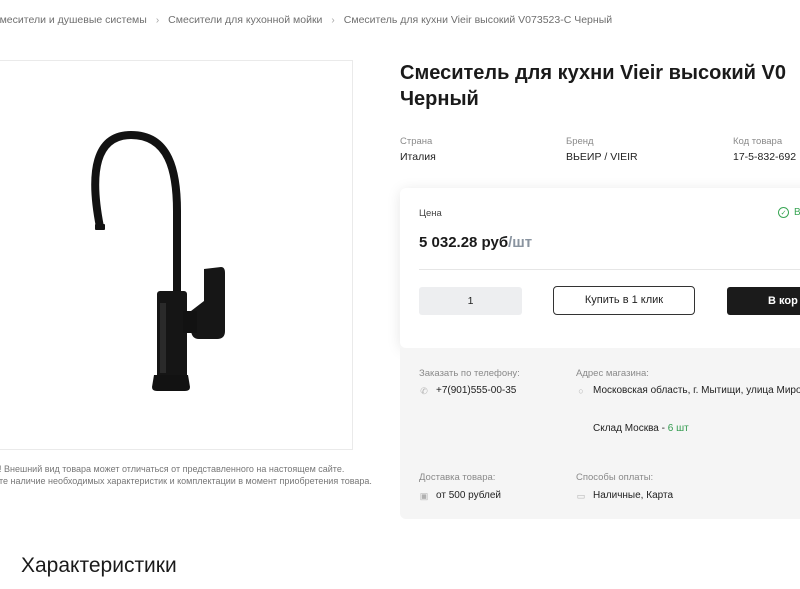  I want to click on breadcrumb-item-kitchen-mixers: Смесители для кухонной мойки, so click(245, 20).